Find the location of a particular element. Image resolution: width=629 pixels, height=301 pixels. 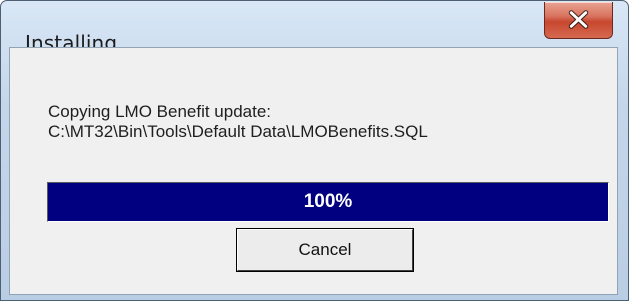

cancel-button-label: Cancel is located at coordinates (325, 249).